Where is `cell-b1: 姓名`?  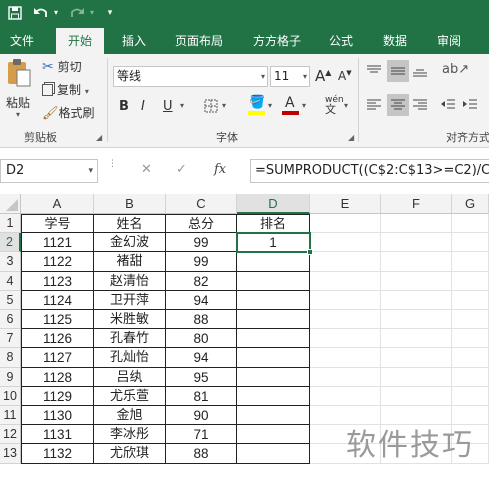
cell-b1: 姓名 is located at coordinates (130, 224).